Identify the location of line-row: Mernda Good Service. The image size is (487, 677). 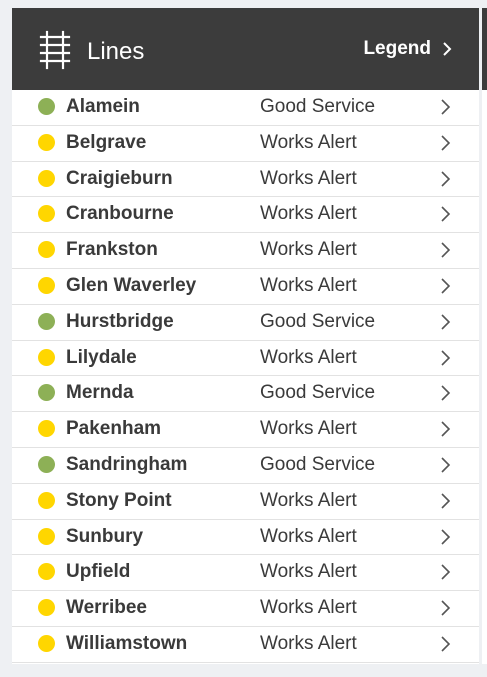
(245, 394).